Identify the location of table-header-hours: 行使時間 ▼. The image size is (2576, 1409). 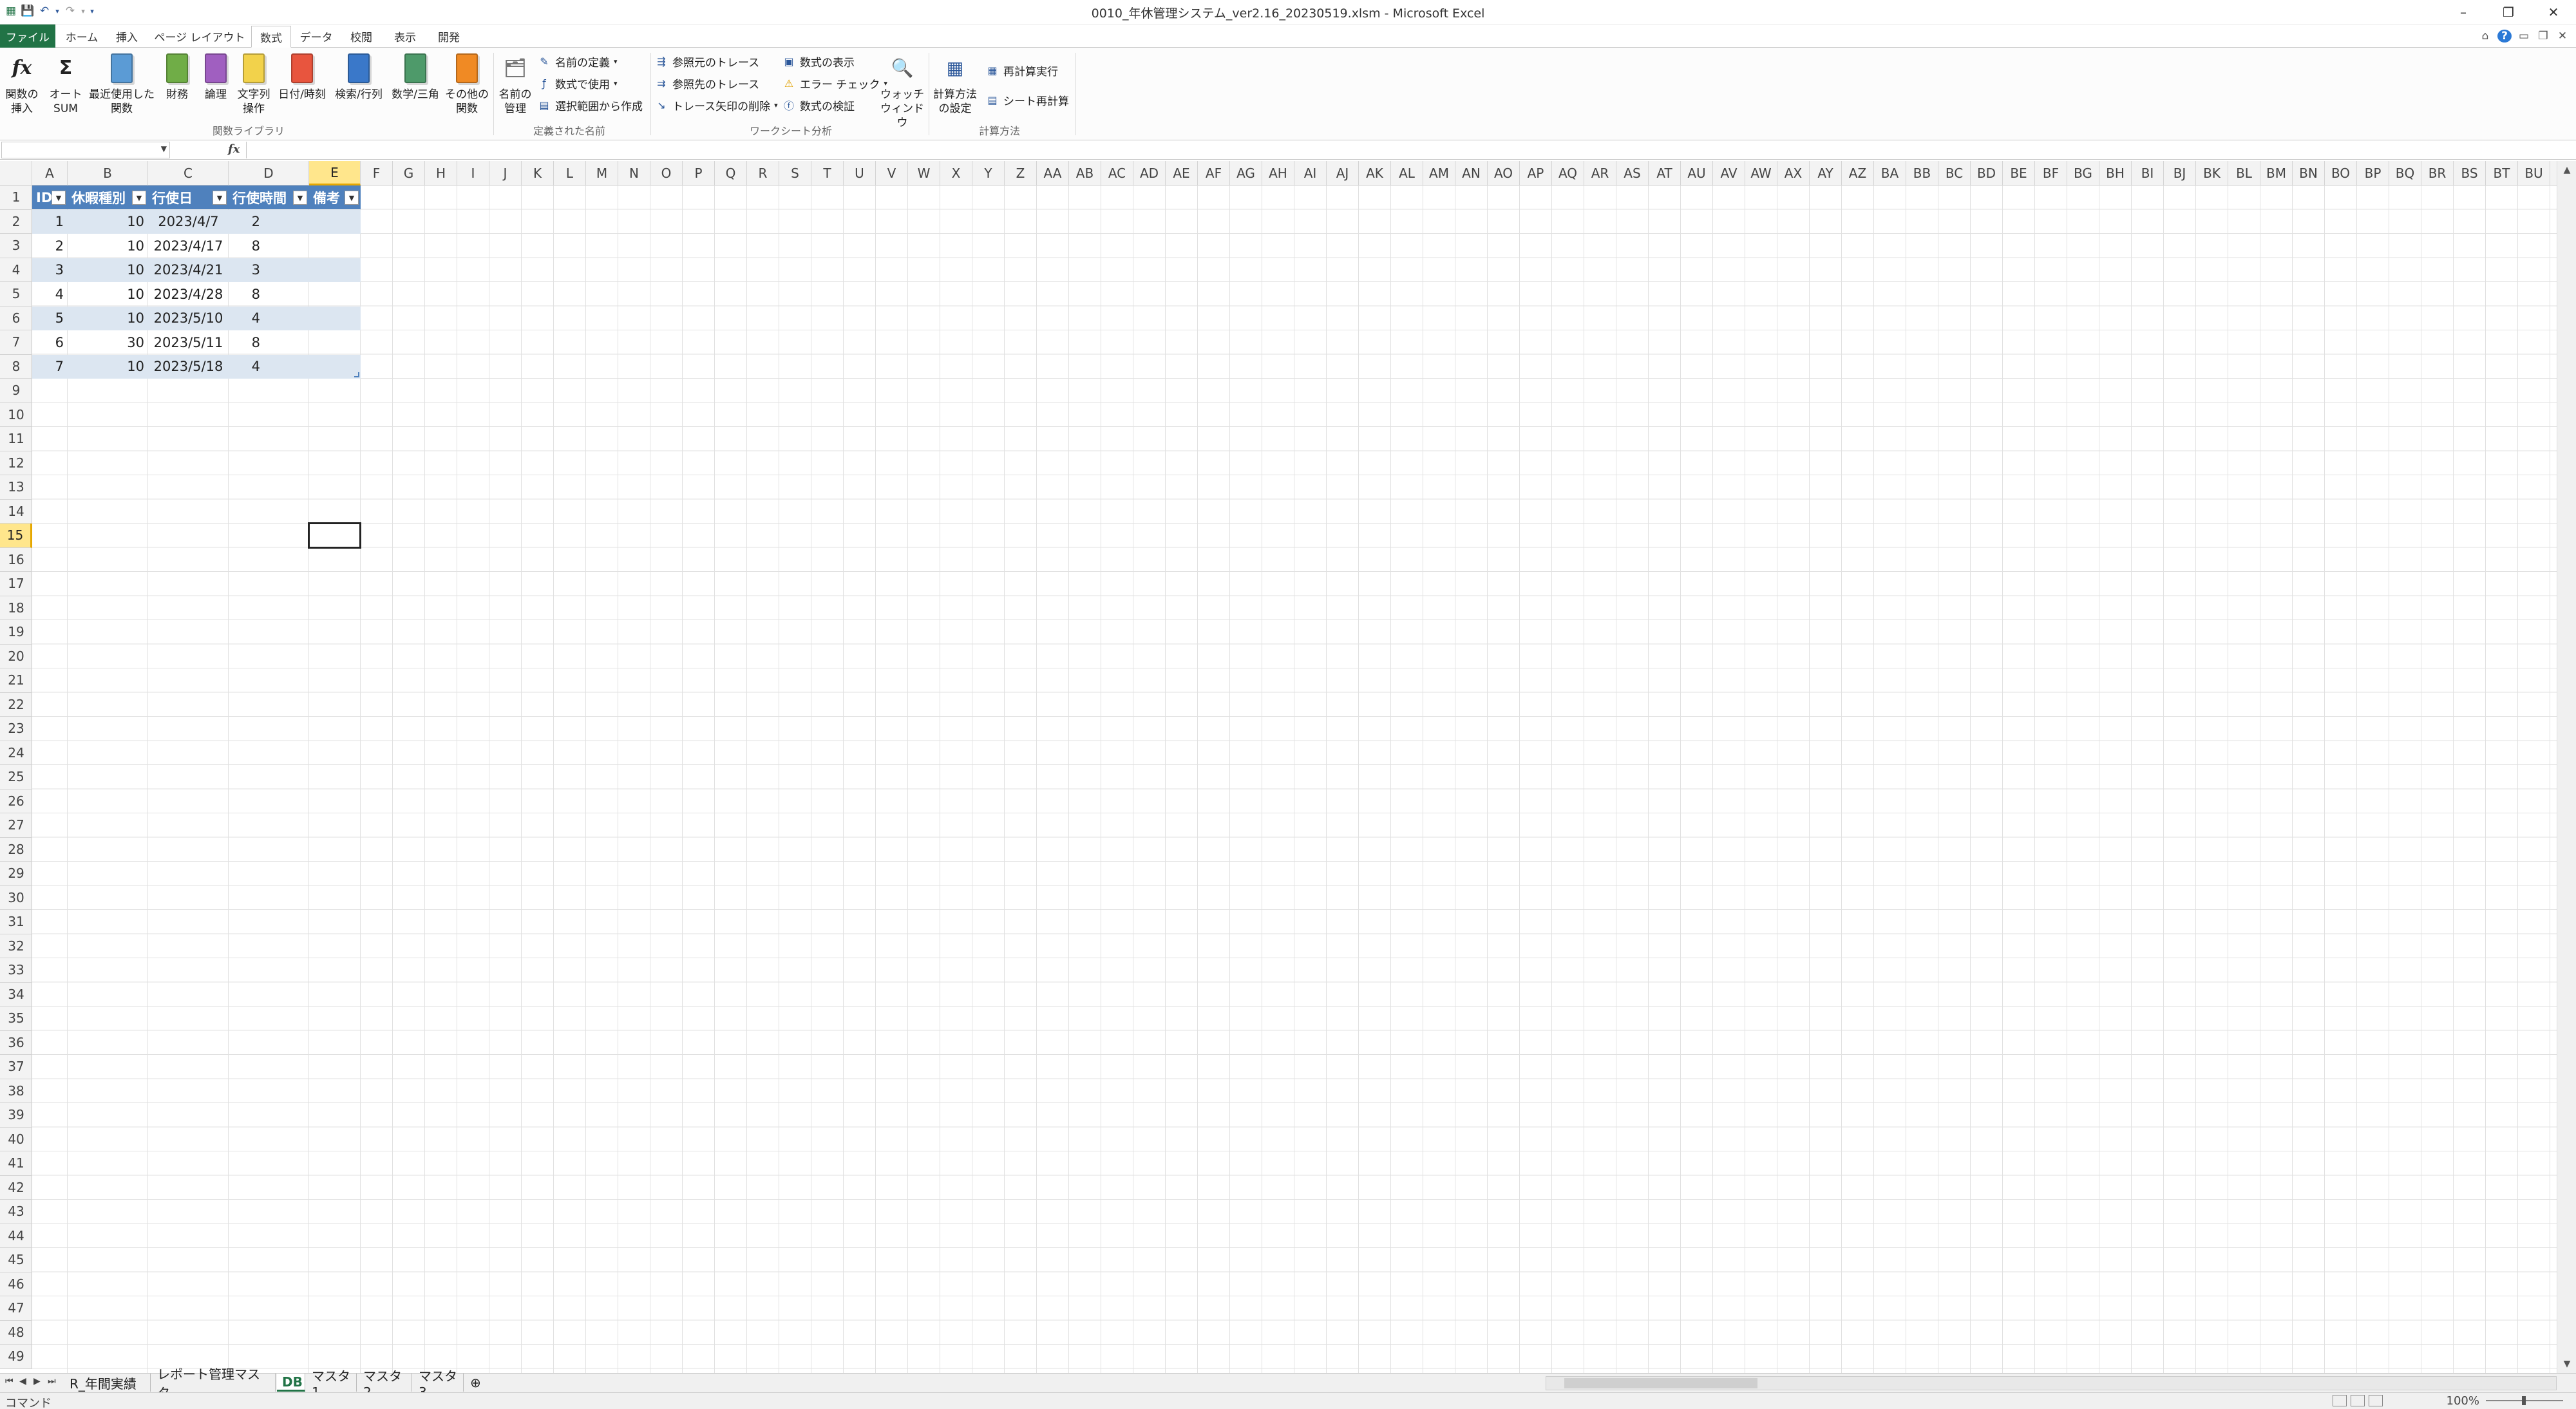
(269, 197).